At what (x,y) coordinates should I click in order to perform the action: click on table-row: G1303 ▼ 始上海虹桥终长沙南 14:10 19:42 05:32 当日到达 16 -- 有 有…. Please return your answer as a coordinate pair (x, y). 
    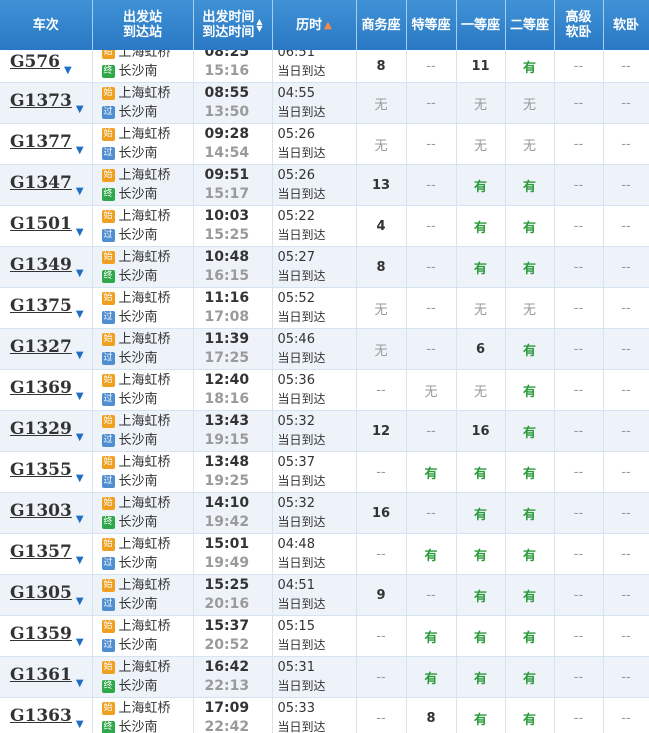
    Looking at the image, I should click on (324, 513).